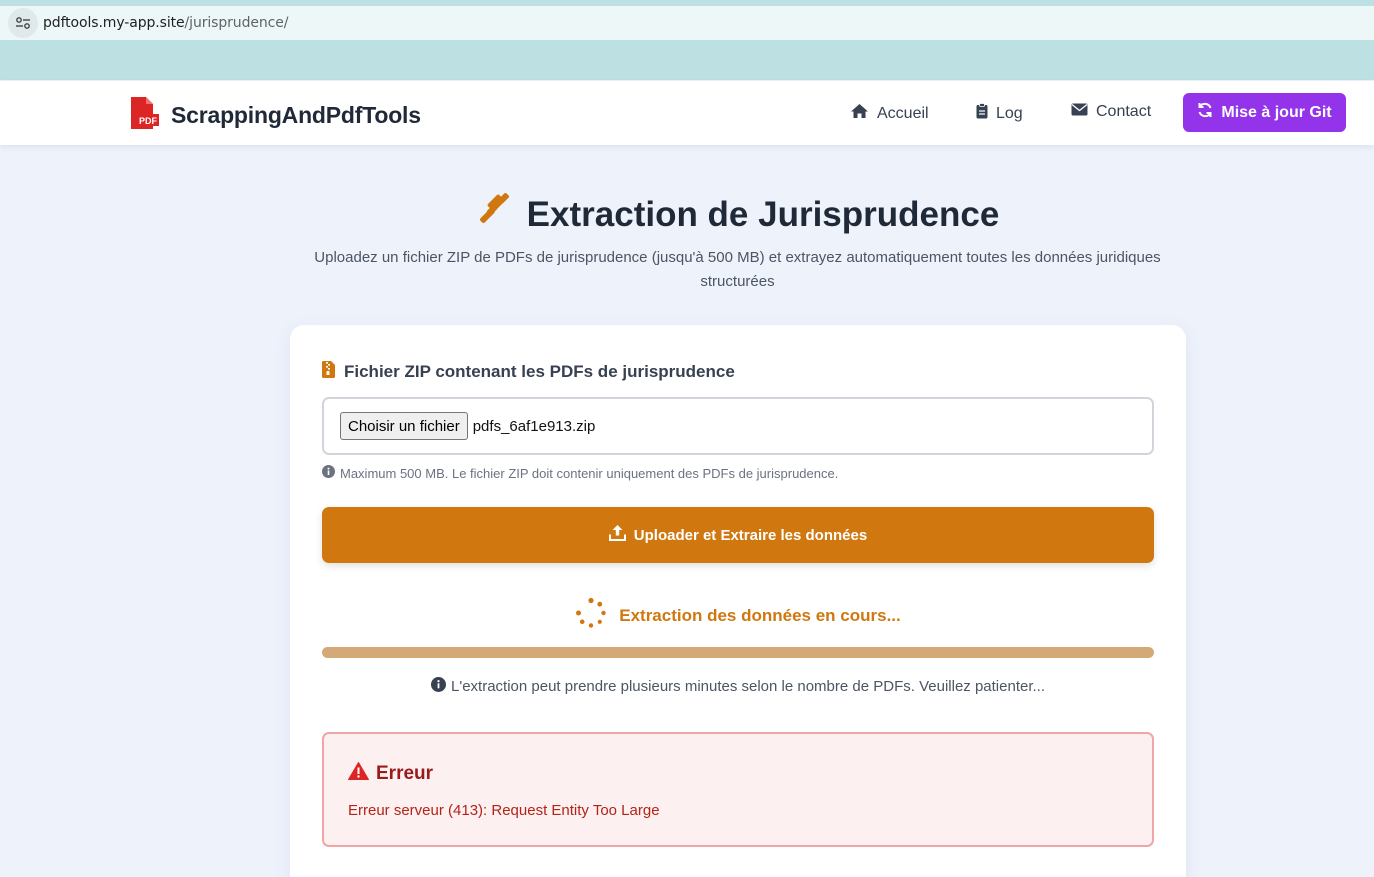  I want to click on clipboard-icon, so click(986, 113).